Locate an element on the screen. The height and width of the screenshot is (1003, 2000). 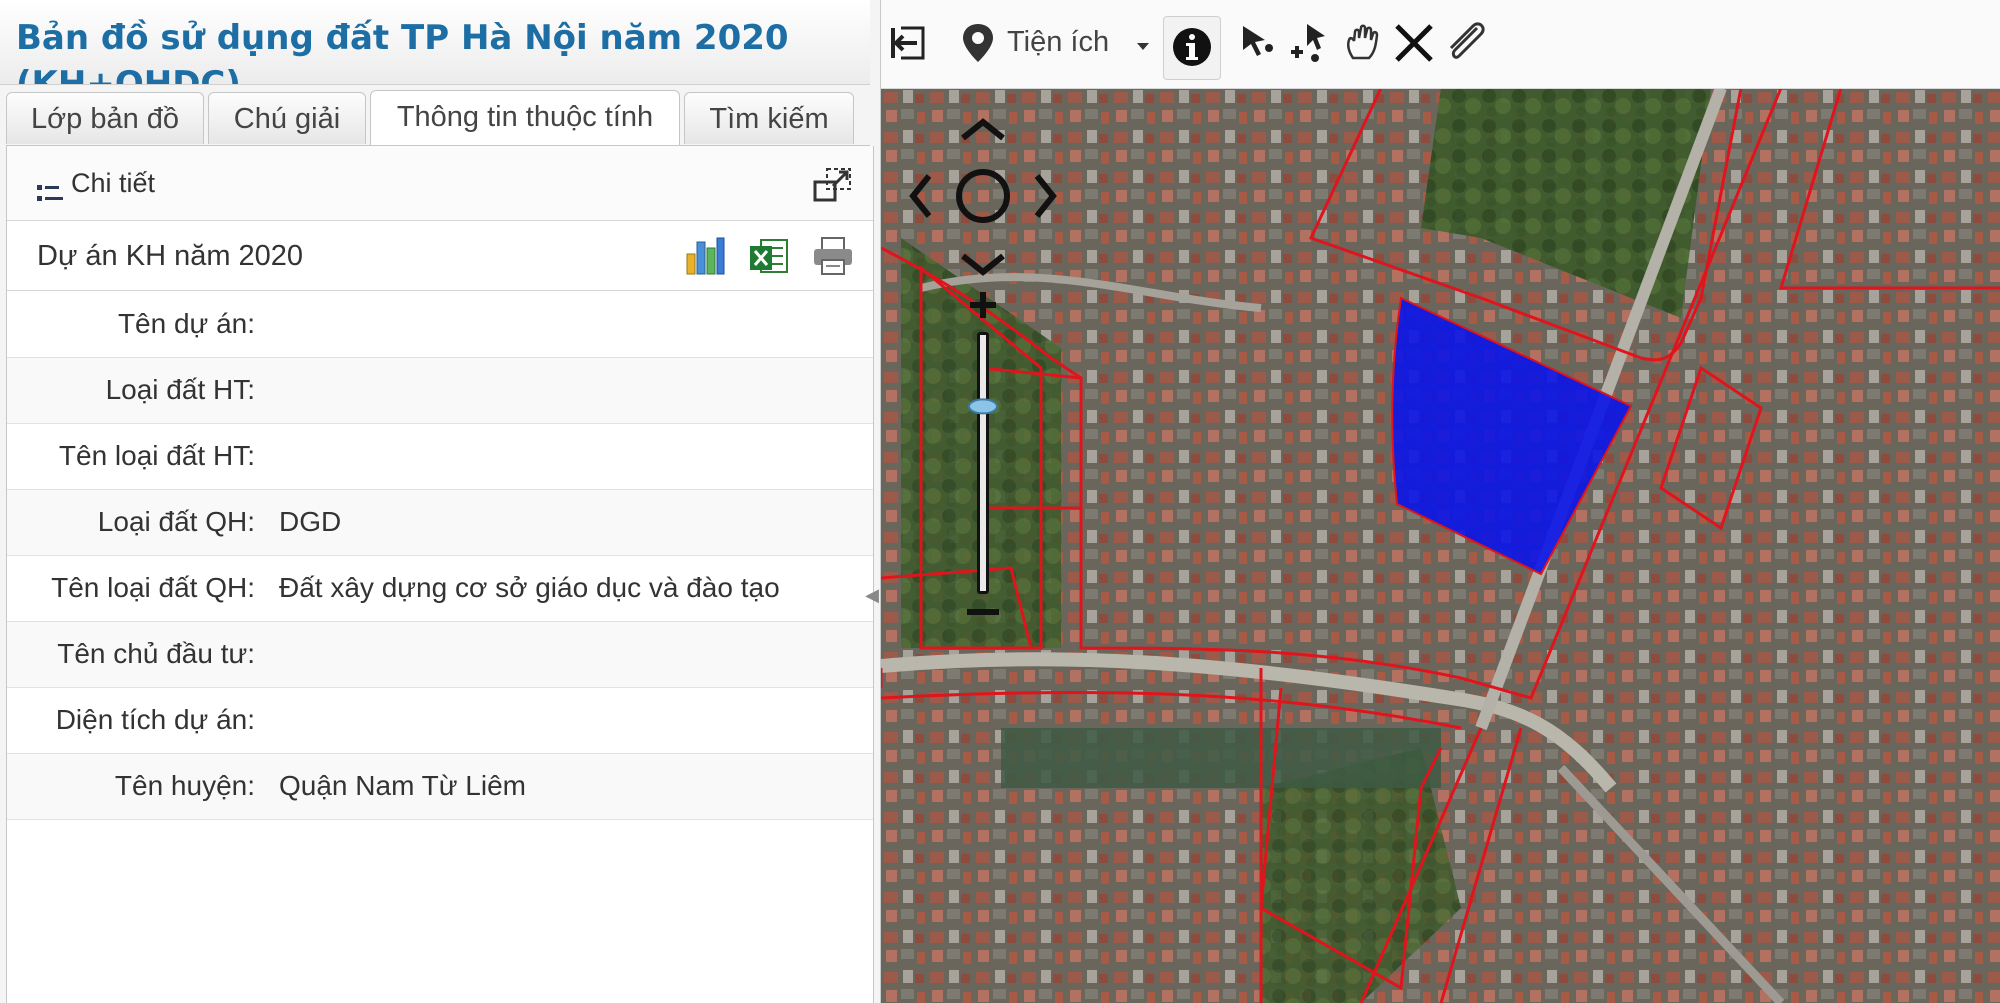
print-icon is located at coordinates (833, 256).